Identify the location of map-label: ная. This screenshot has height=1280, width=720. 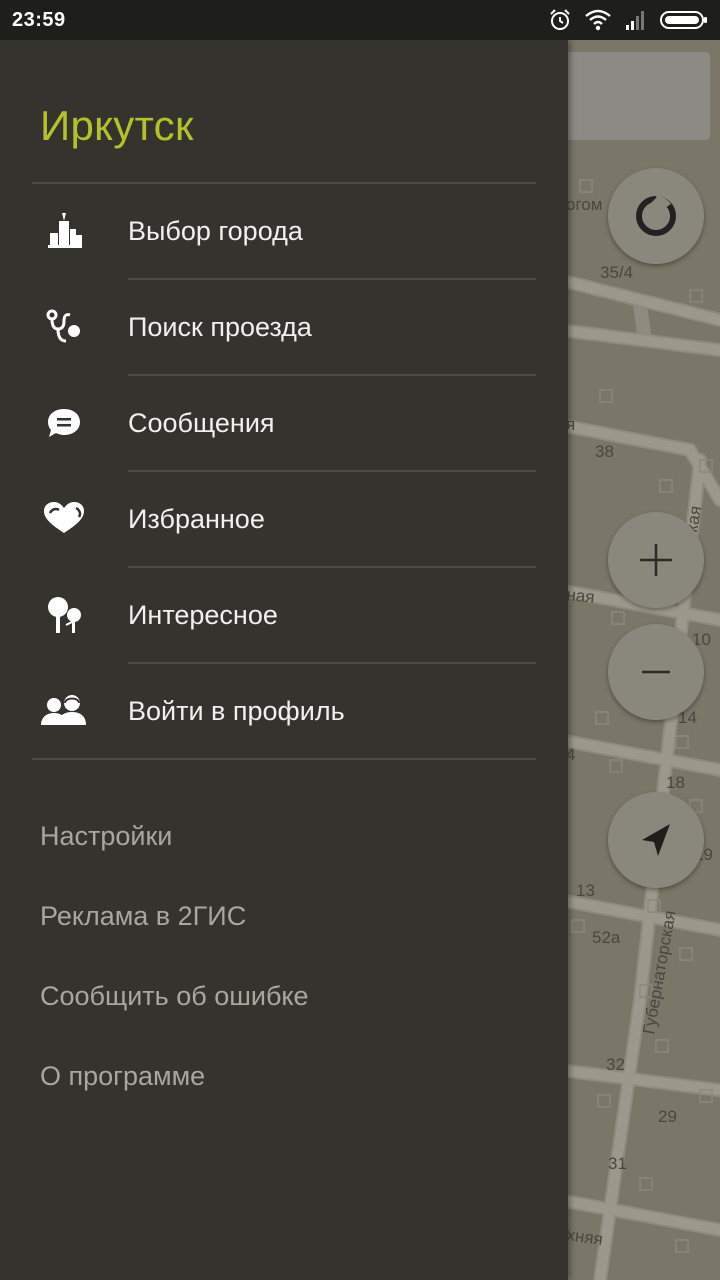
(581, 596).